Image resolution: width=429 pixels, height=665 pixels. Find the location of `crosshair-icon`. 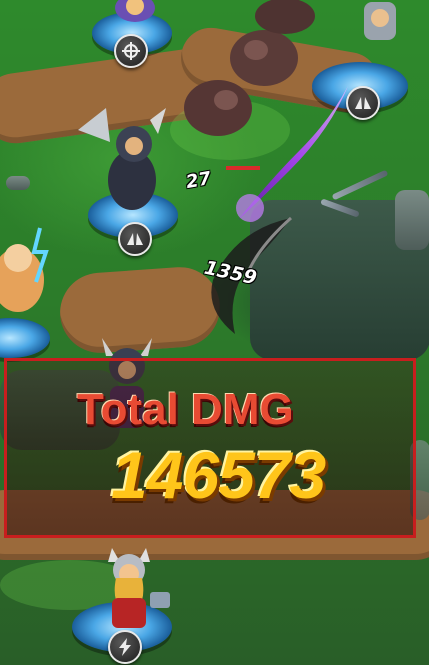

crosshair-icon is located at coordinates (131, 51).